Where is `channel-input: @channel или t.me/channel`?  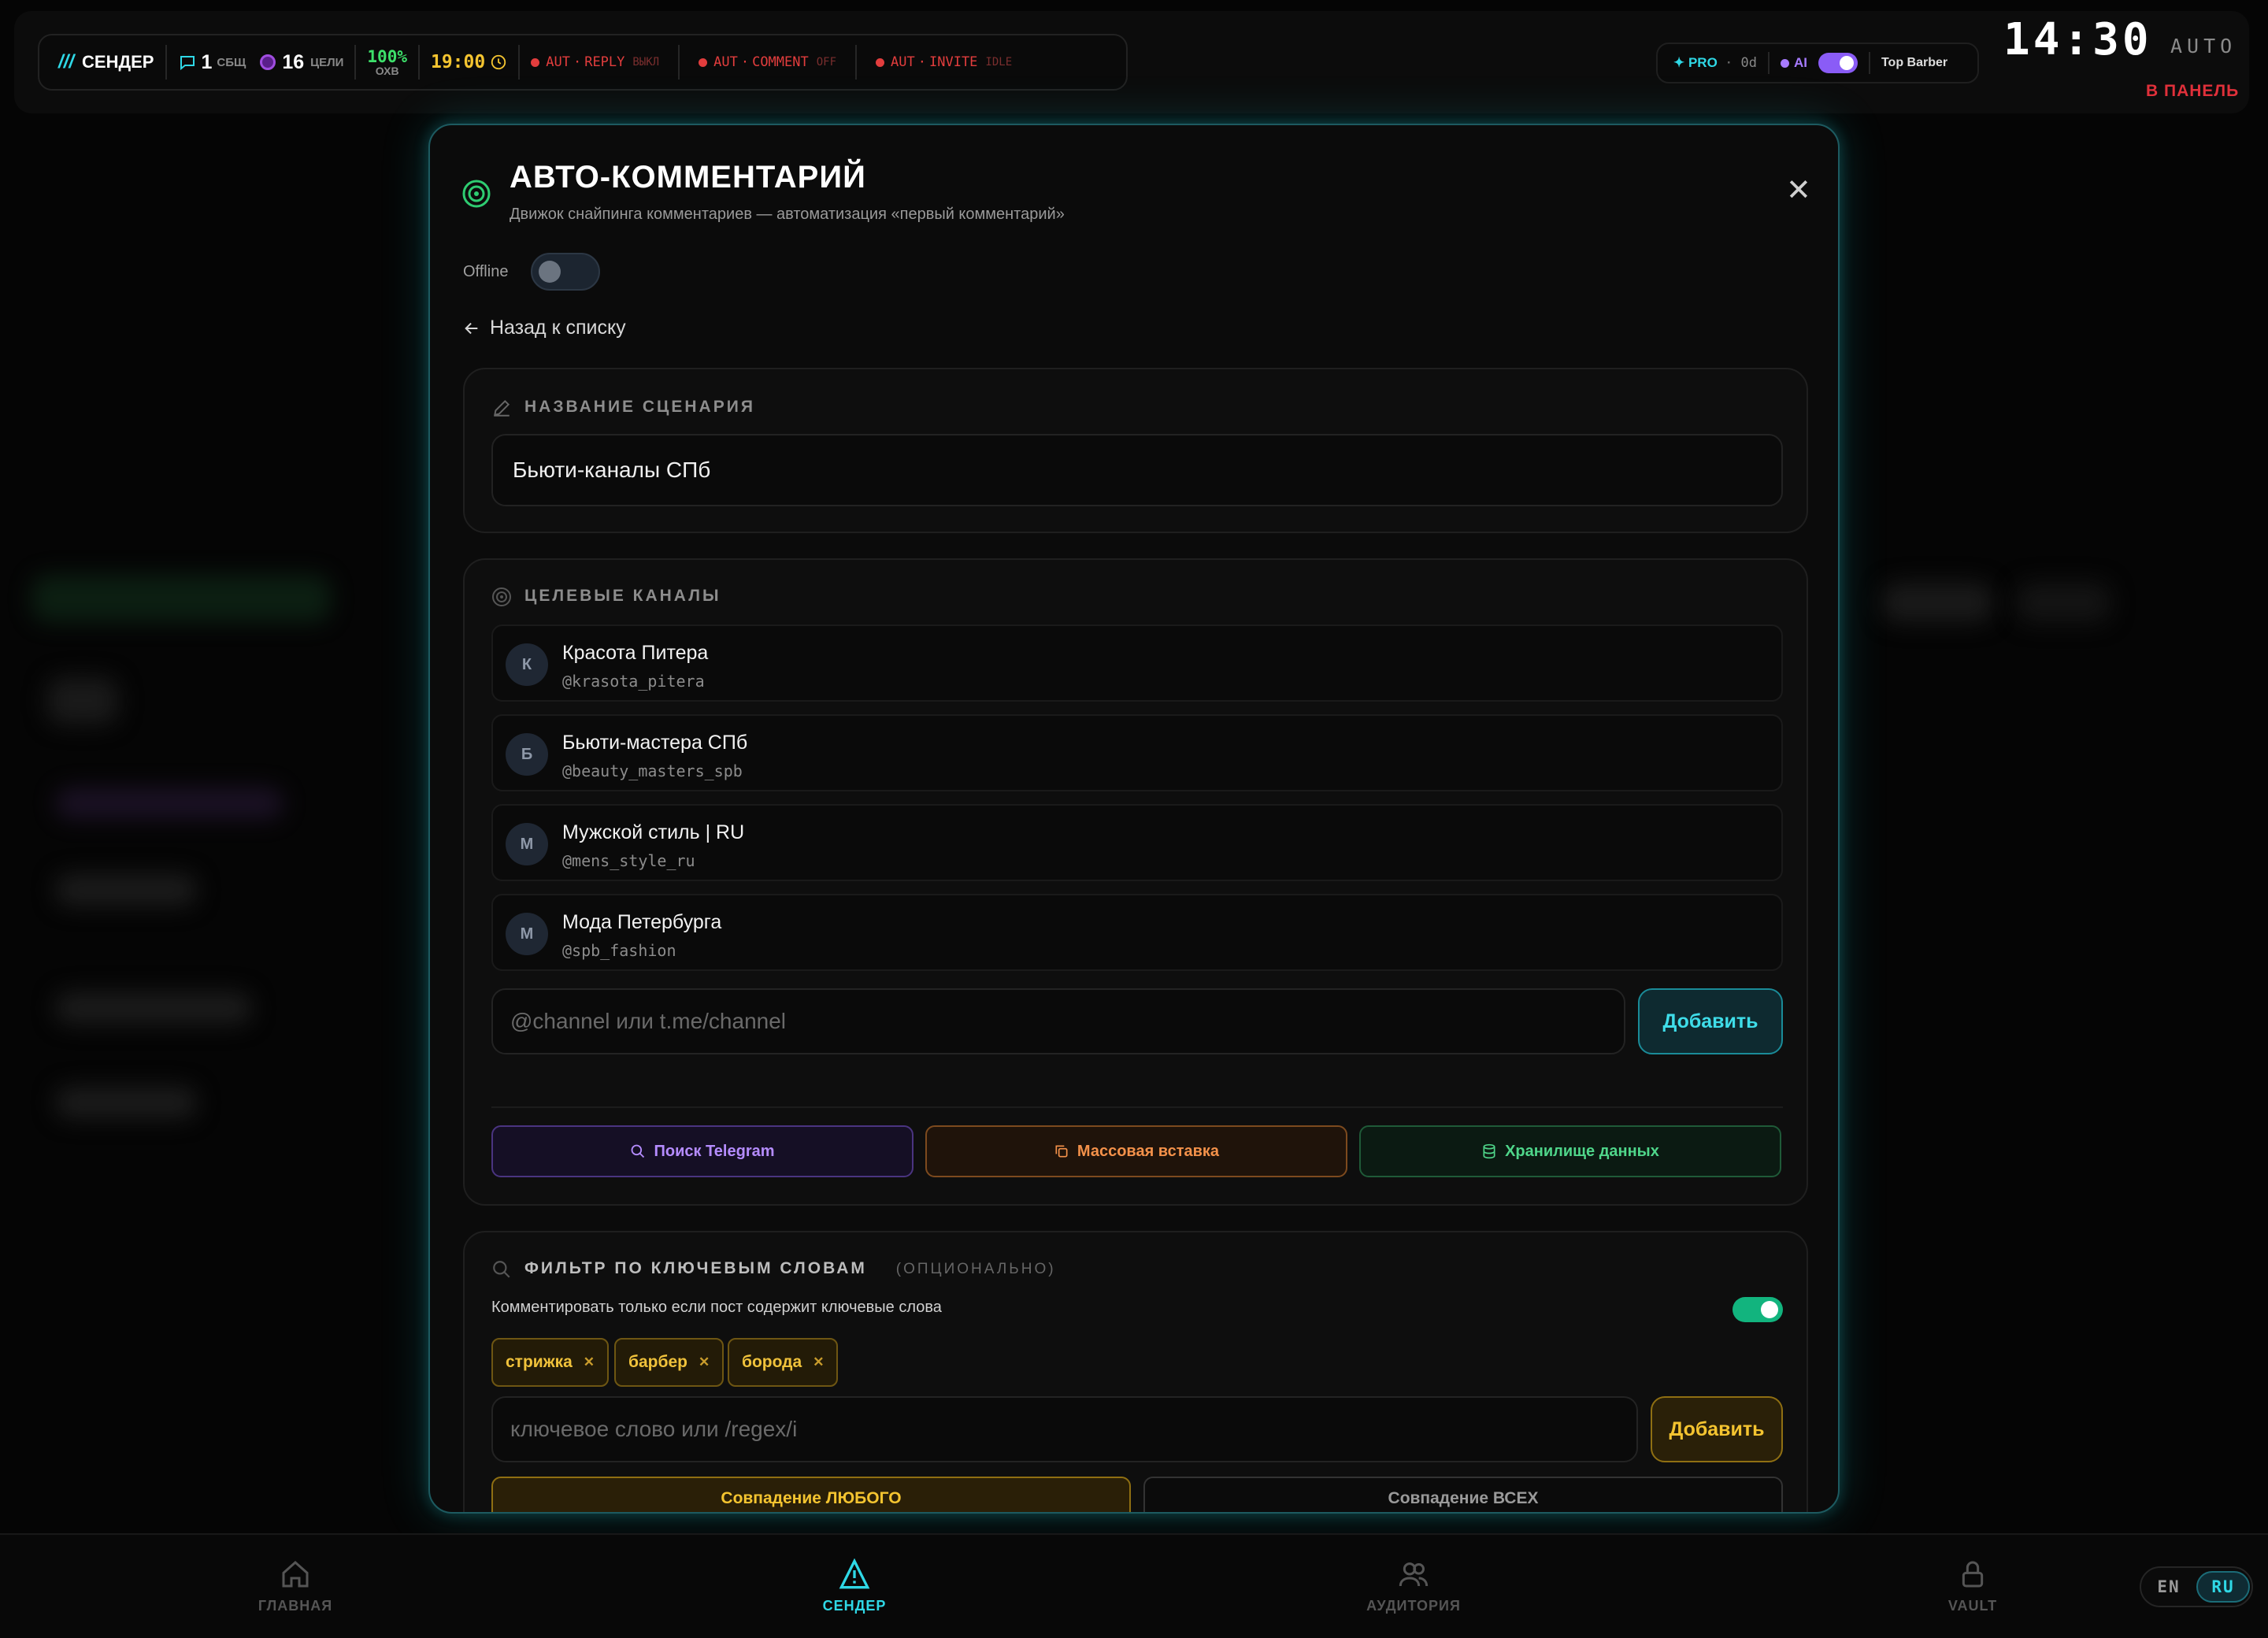
channel-input: @channel или t.me/channel is located at coordinates (1058, 1021).